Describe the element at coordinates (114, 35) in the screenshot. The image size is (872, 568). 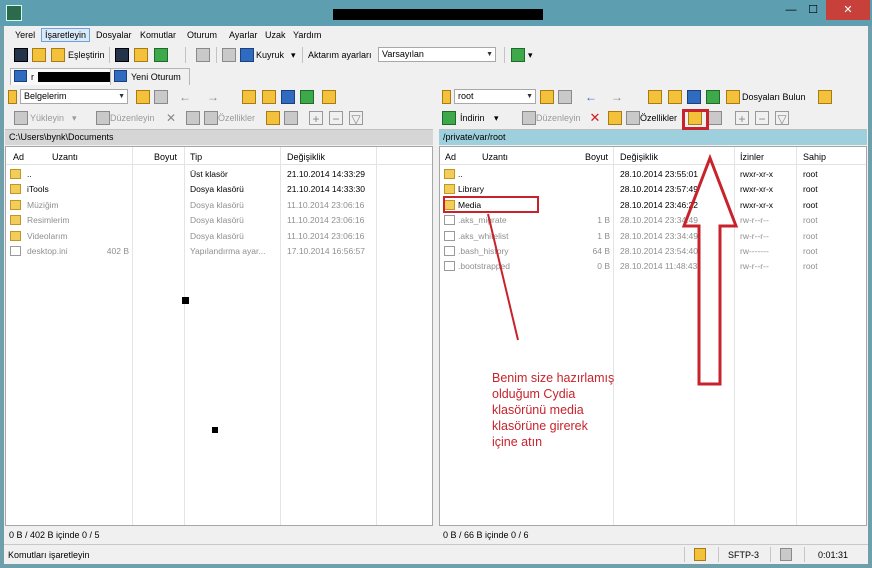
I see `menu-files: Dosyalar` at that location.